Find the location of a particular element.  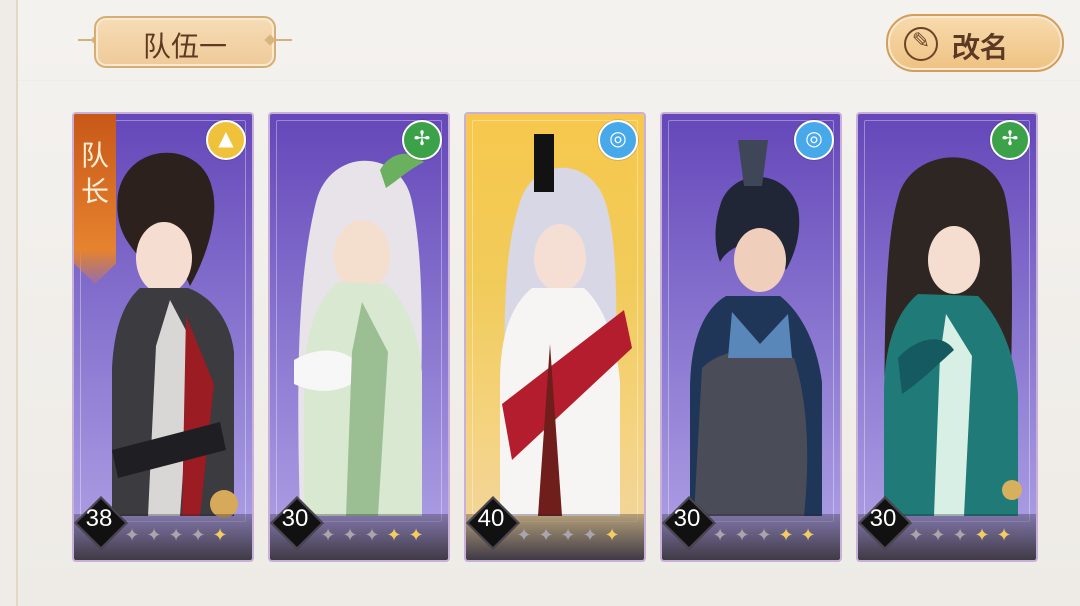

rename-label: 改名 is located at coordinates (980, 47).